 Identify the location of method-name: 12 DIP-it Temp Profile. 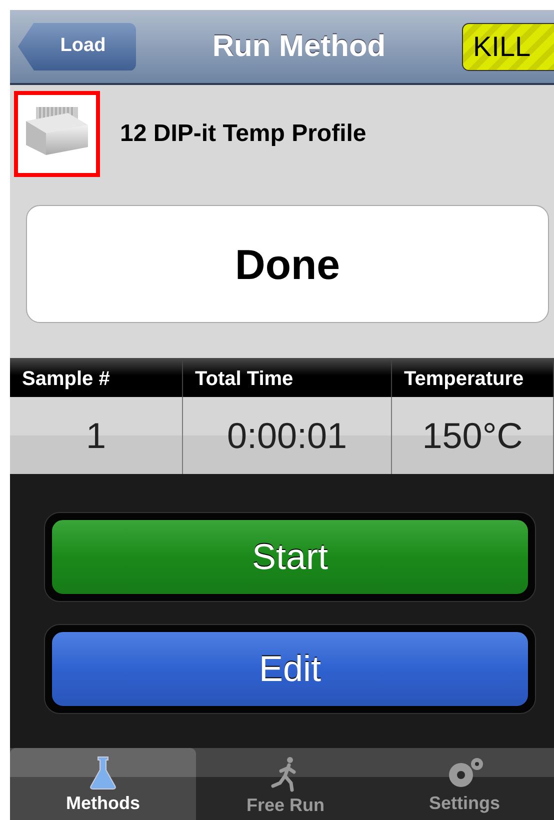
(243, 134).